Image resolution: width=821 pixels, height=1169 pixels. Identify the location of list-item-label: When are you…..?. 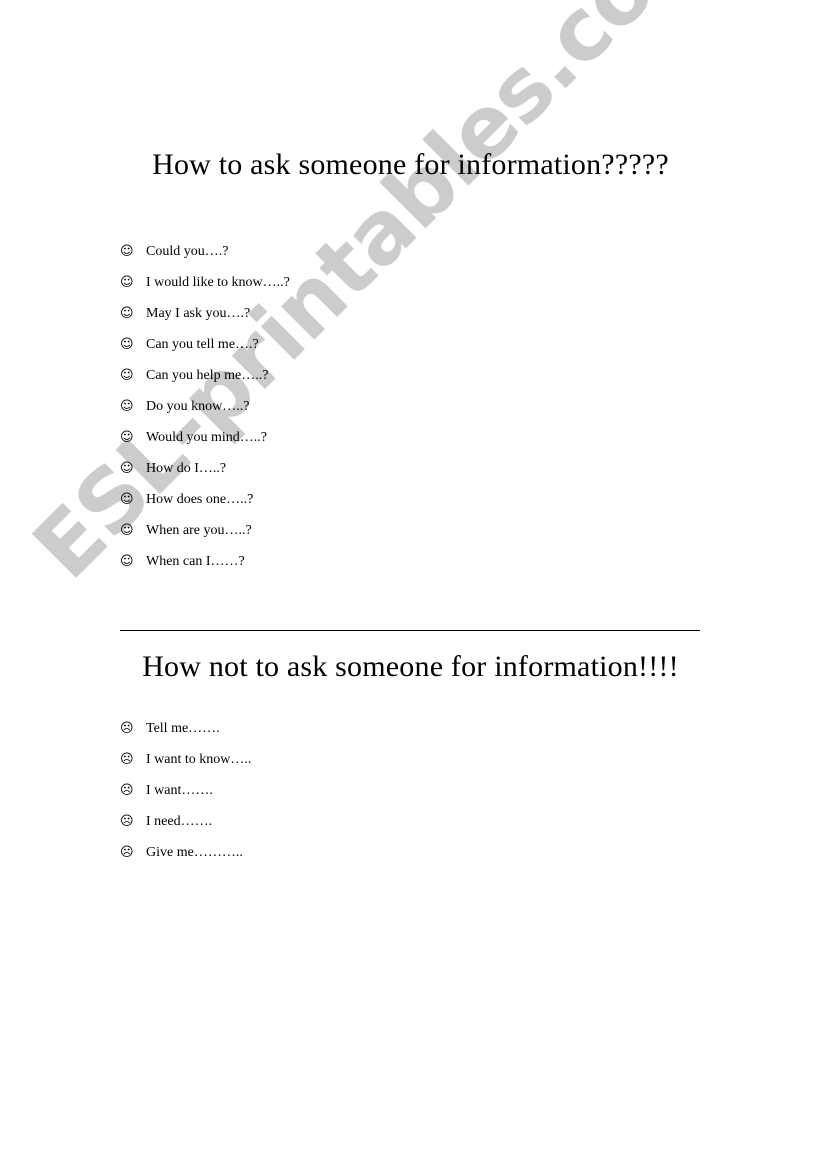
(199, 530).